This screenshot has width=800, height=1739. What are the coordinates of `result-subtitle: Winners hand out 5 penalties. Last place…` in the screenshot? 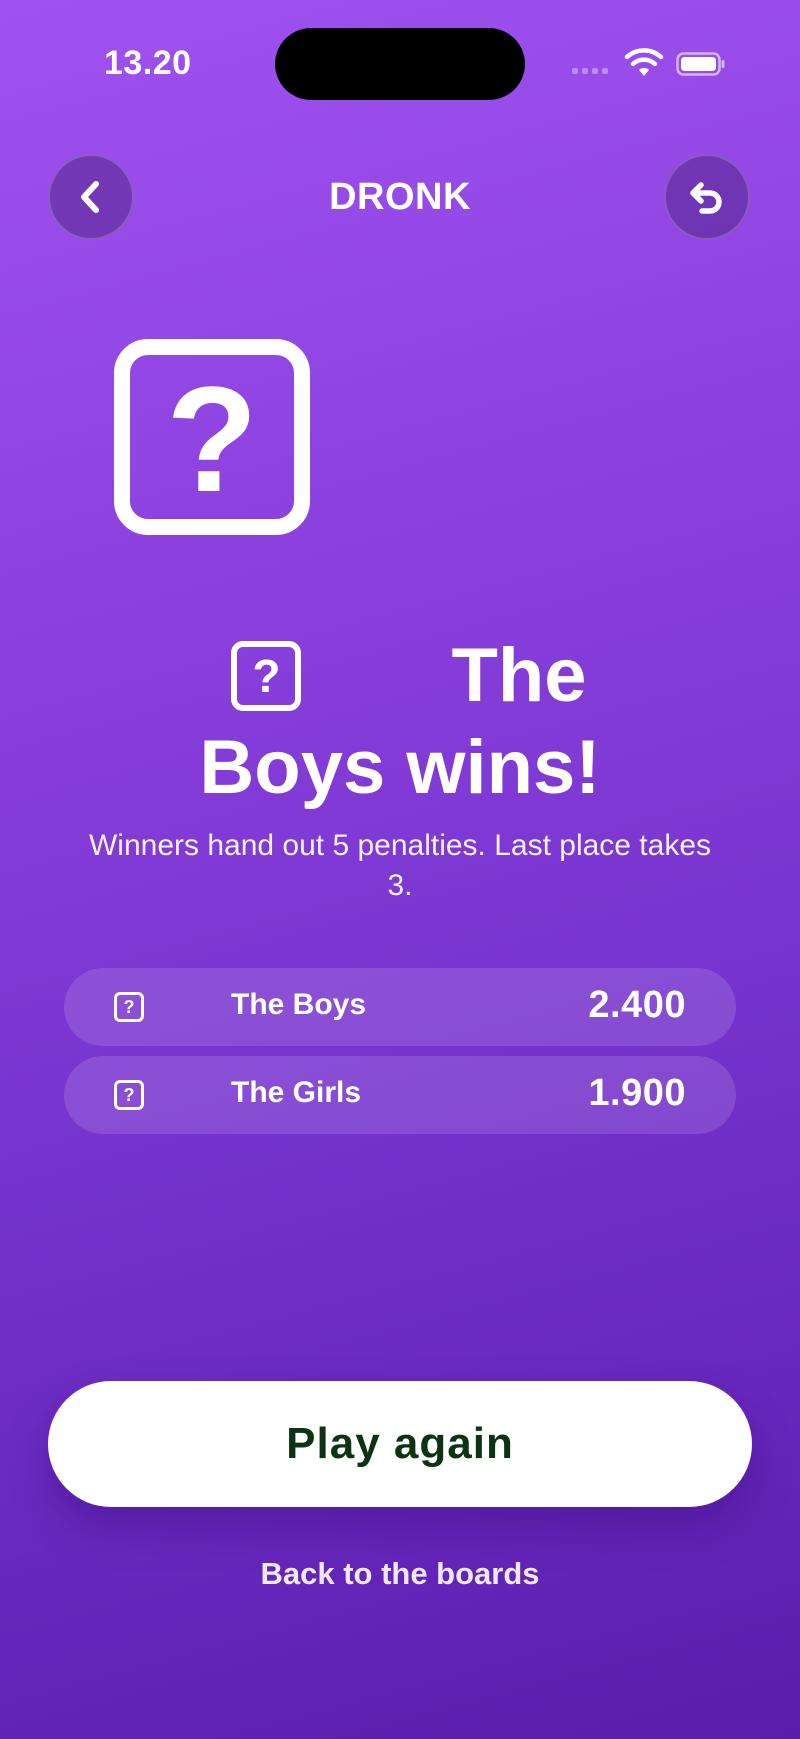 It's located at (400, 865).